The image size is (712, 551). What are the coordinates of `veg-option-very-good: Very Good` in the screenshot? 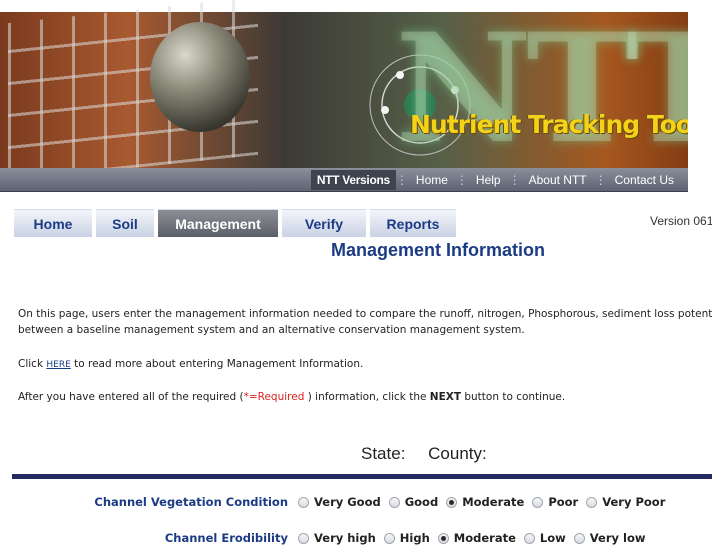 It's located at (339, 502).